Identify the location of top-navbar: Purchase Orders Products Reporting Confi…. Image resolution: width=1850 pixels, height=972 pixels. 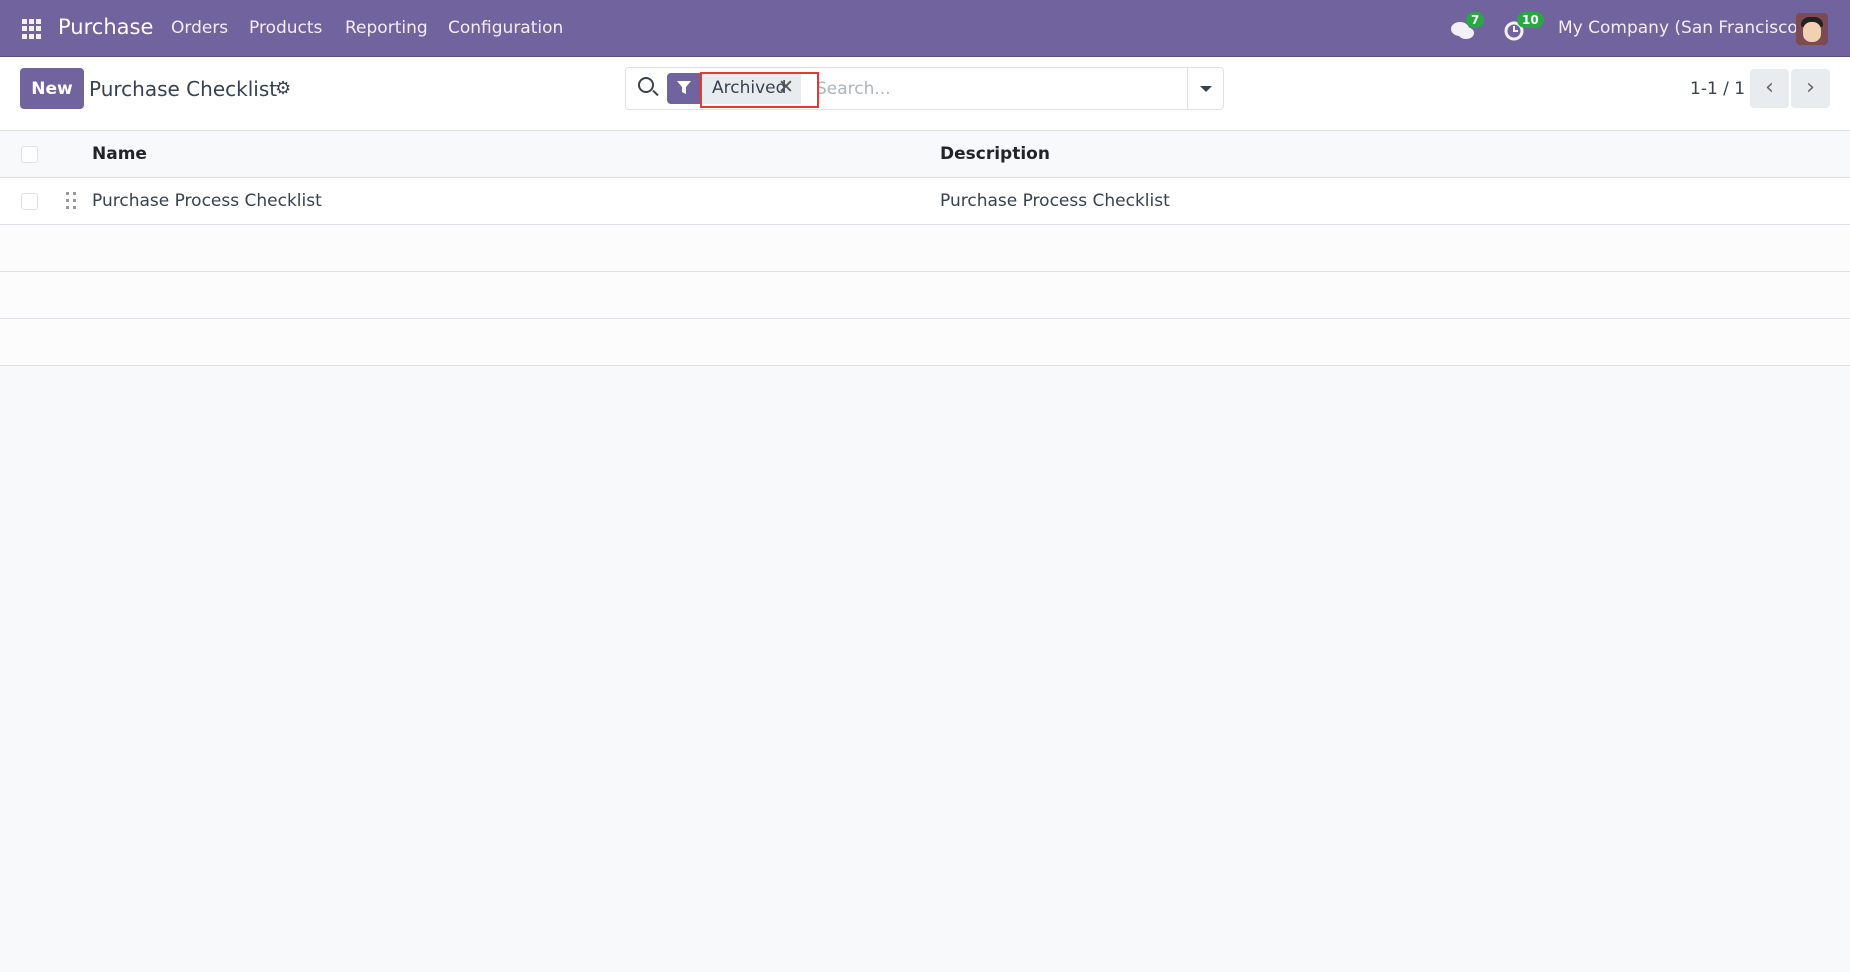
(925, 28).